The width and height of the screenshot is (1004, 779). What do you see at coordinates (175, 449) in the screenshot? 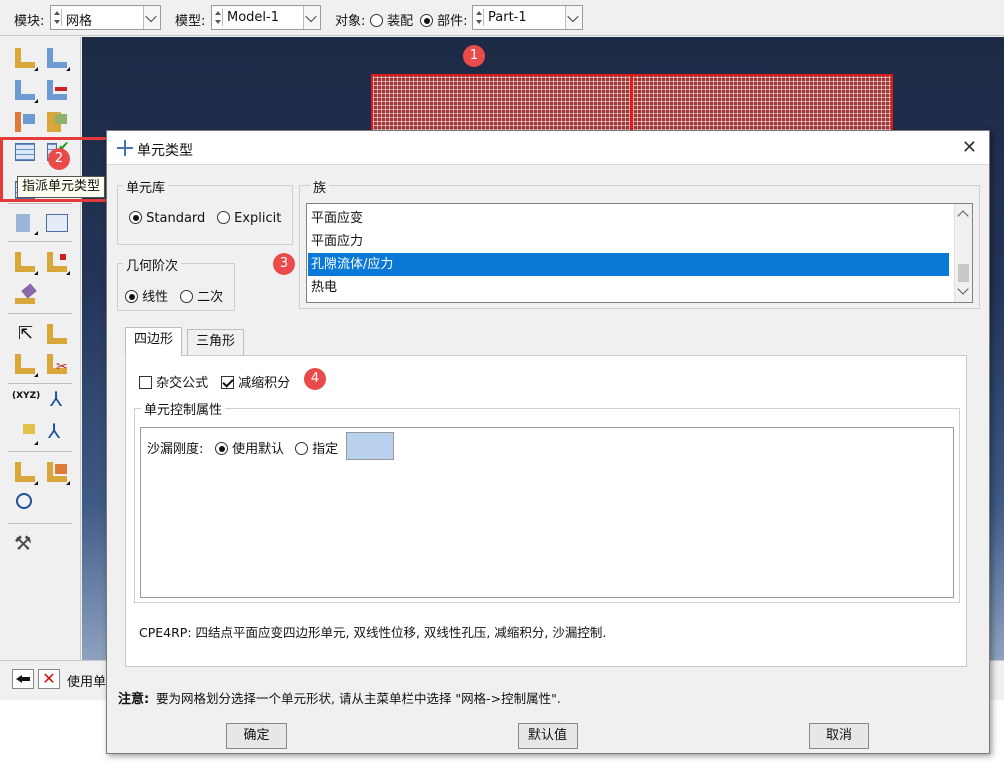
I see `hourglass-label: 沙漏刚度:` at bounding box center [175, 449].